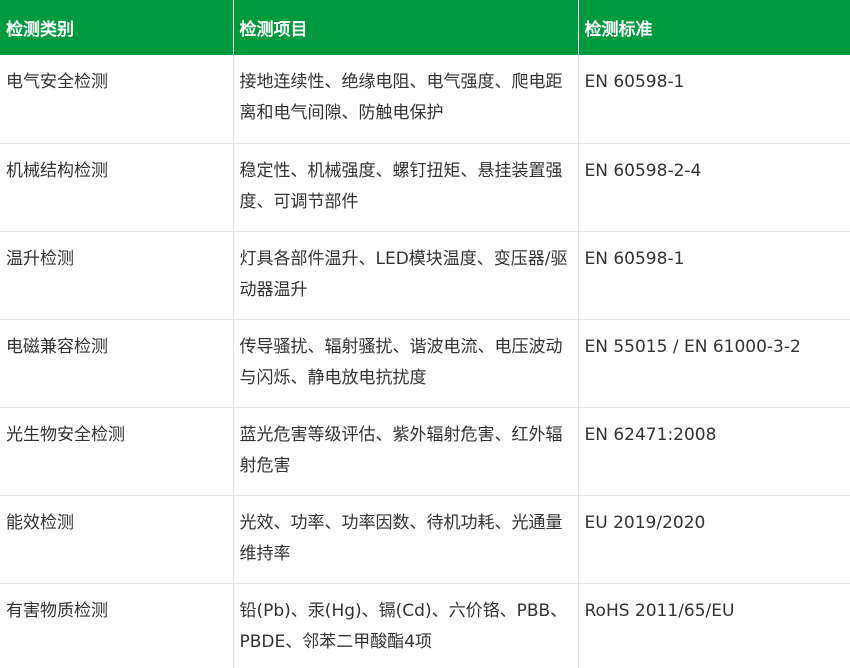 This screenshot has height=668, width=850. Describe the element at coordinates (714, 451) in the screenshot. I see `cell-standard: EN 62471:2008` at that location.